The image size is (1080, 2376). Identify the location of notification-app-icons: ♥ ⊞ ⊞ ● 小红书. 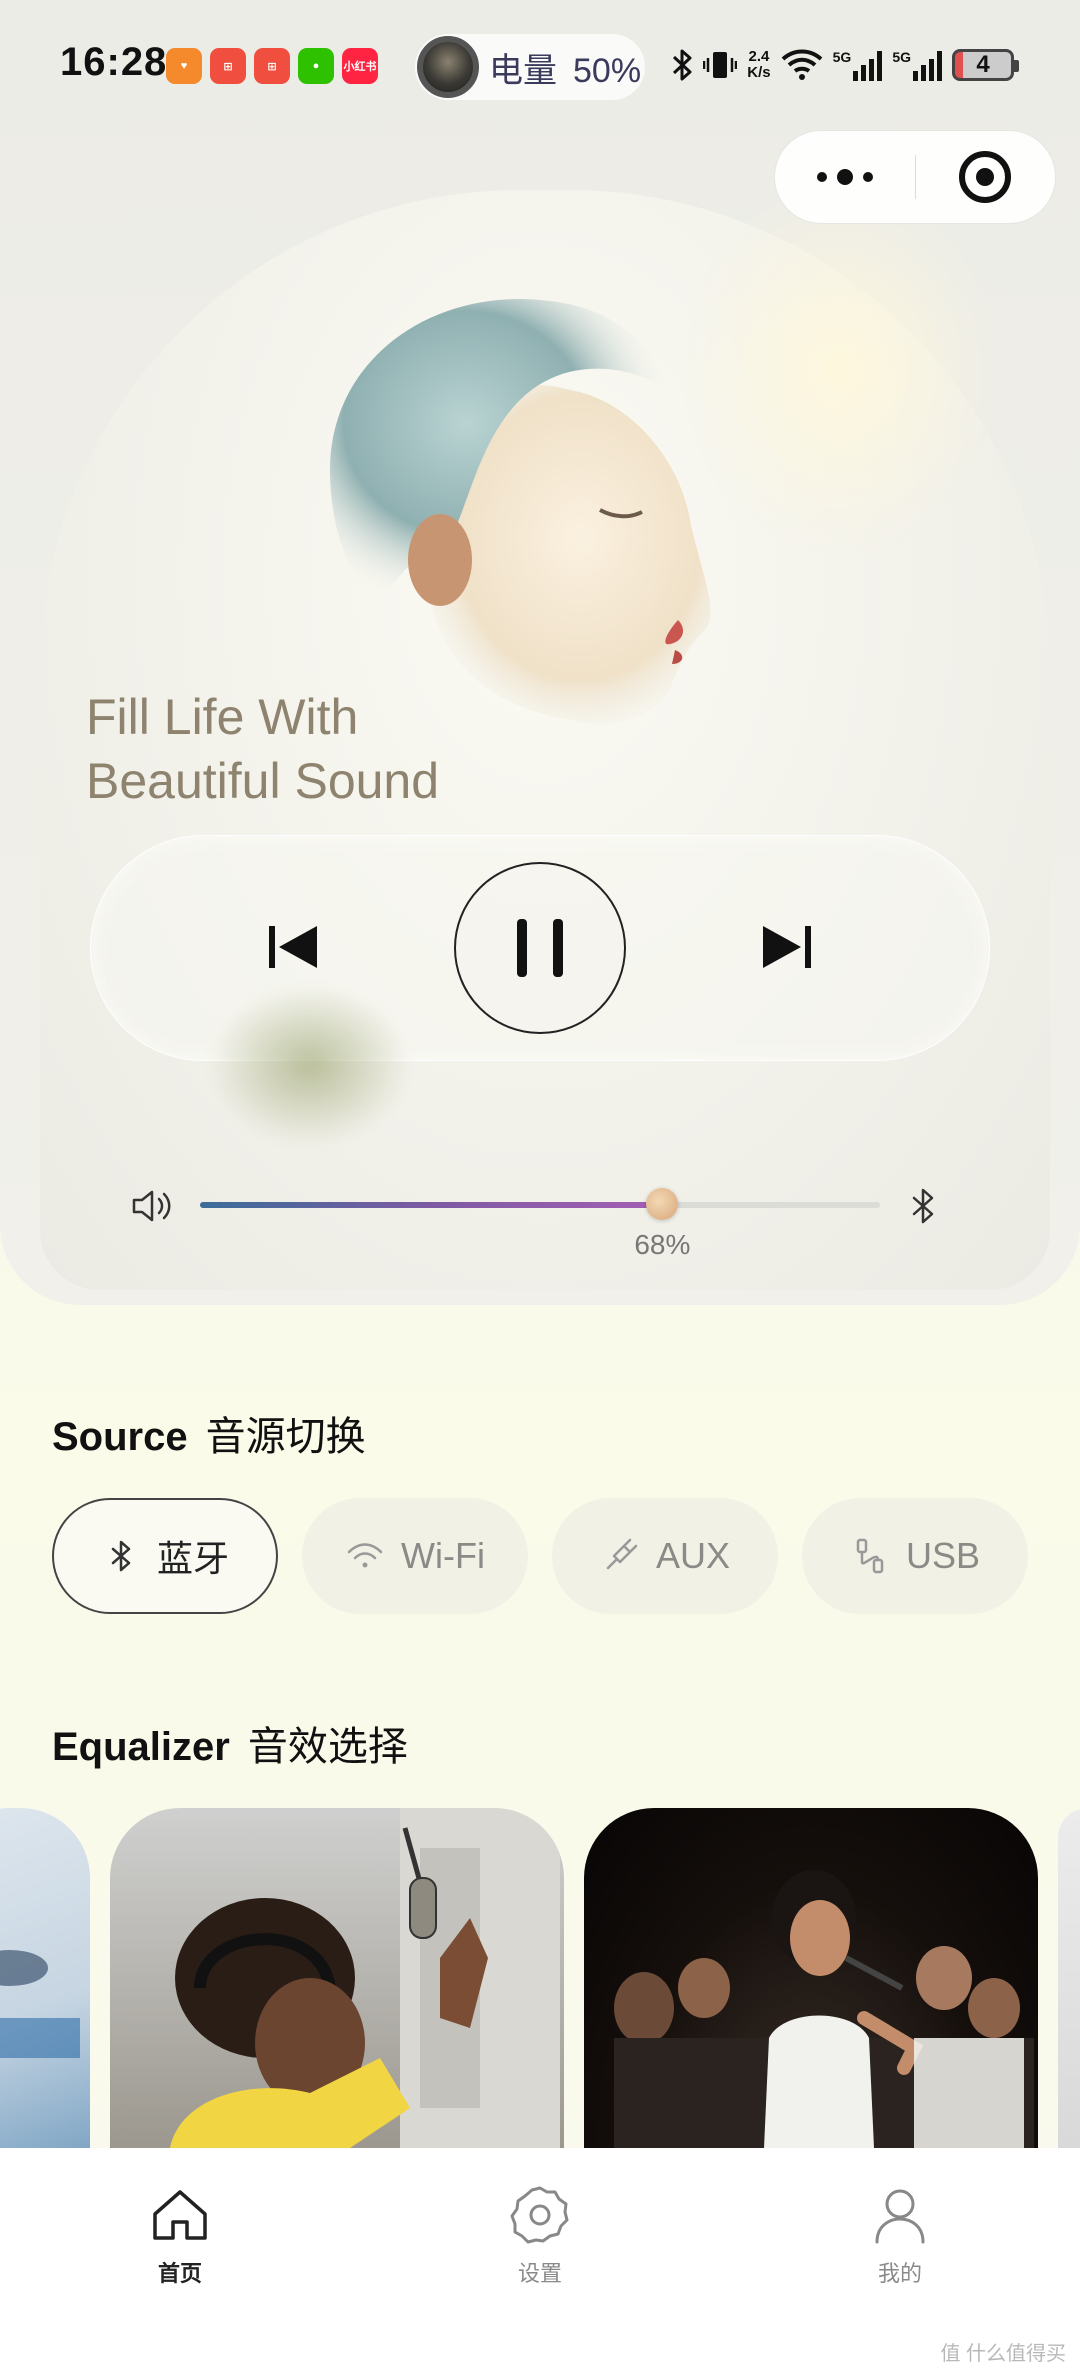
(272, 66).